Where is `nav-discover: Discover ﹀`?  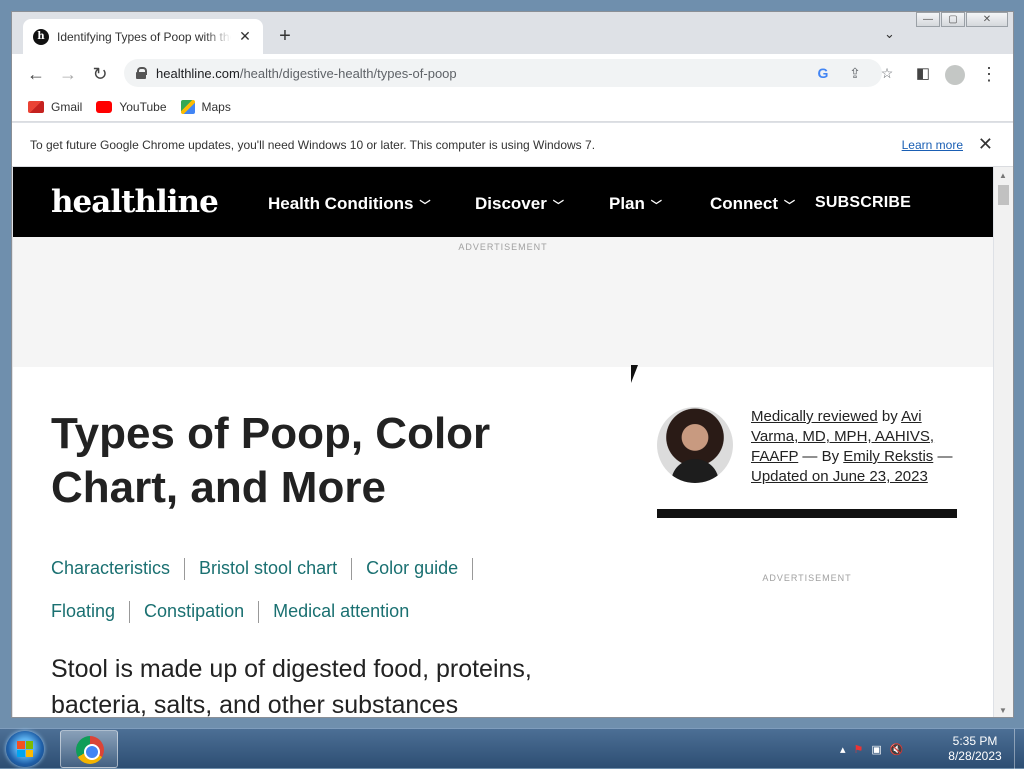 nav-discover: Discover ﹀ is located at coordinates (519, 204).